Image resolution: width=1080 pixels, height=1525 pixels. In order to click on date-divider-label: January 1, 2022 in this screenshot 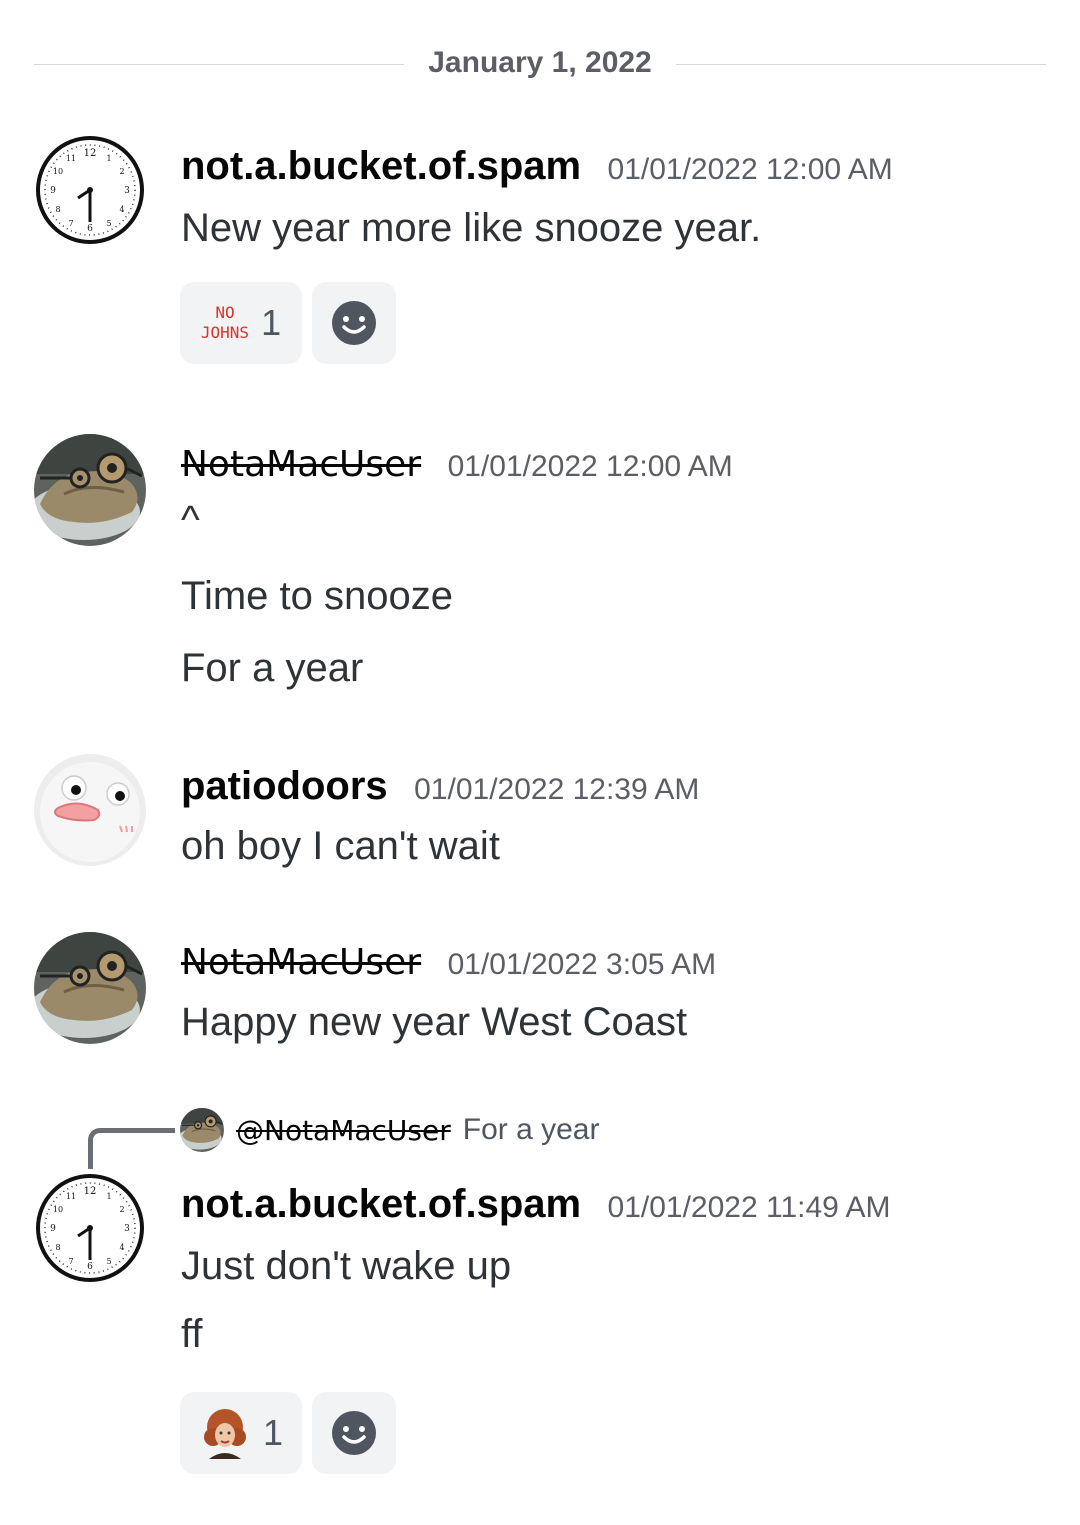, I will do `click(540, 62)`.